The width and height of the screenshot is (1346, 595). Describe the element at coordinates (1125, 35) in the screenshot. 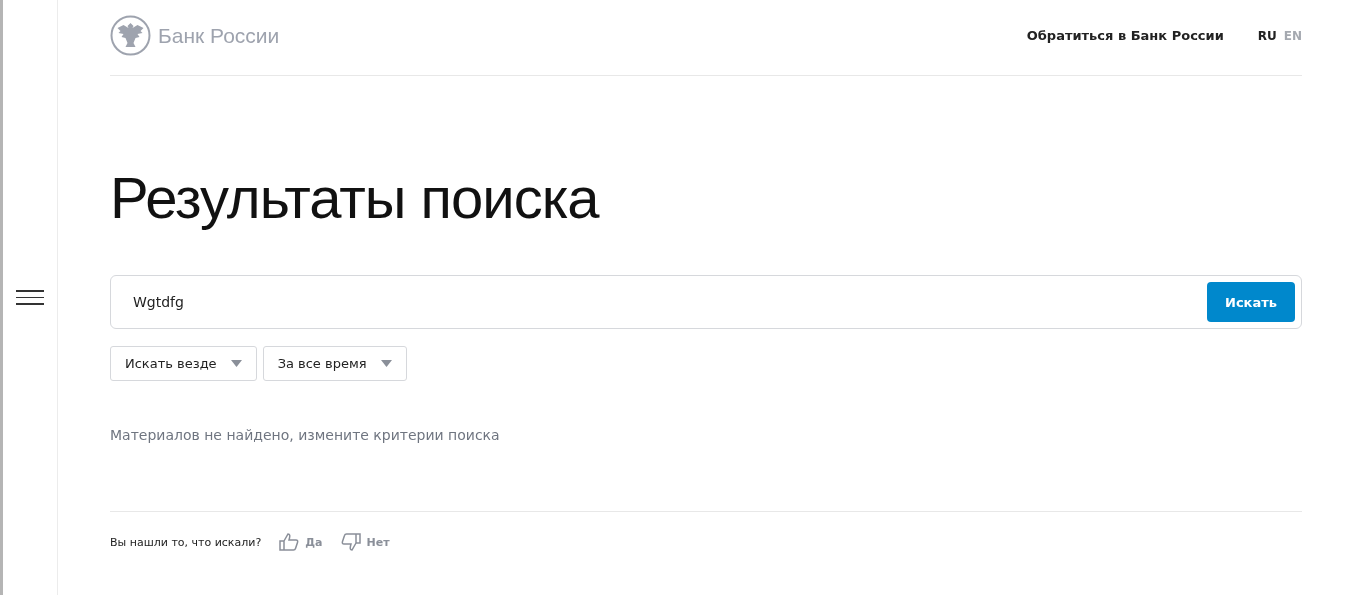

I see `contact-link: Обратиться в Банк России` at that location.